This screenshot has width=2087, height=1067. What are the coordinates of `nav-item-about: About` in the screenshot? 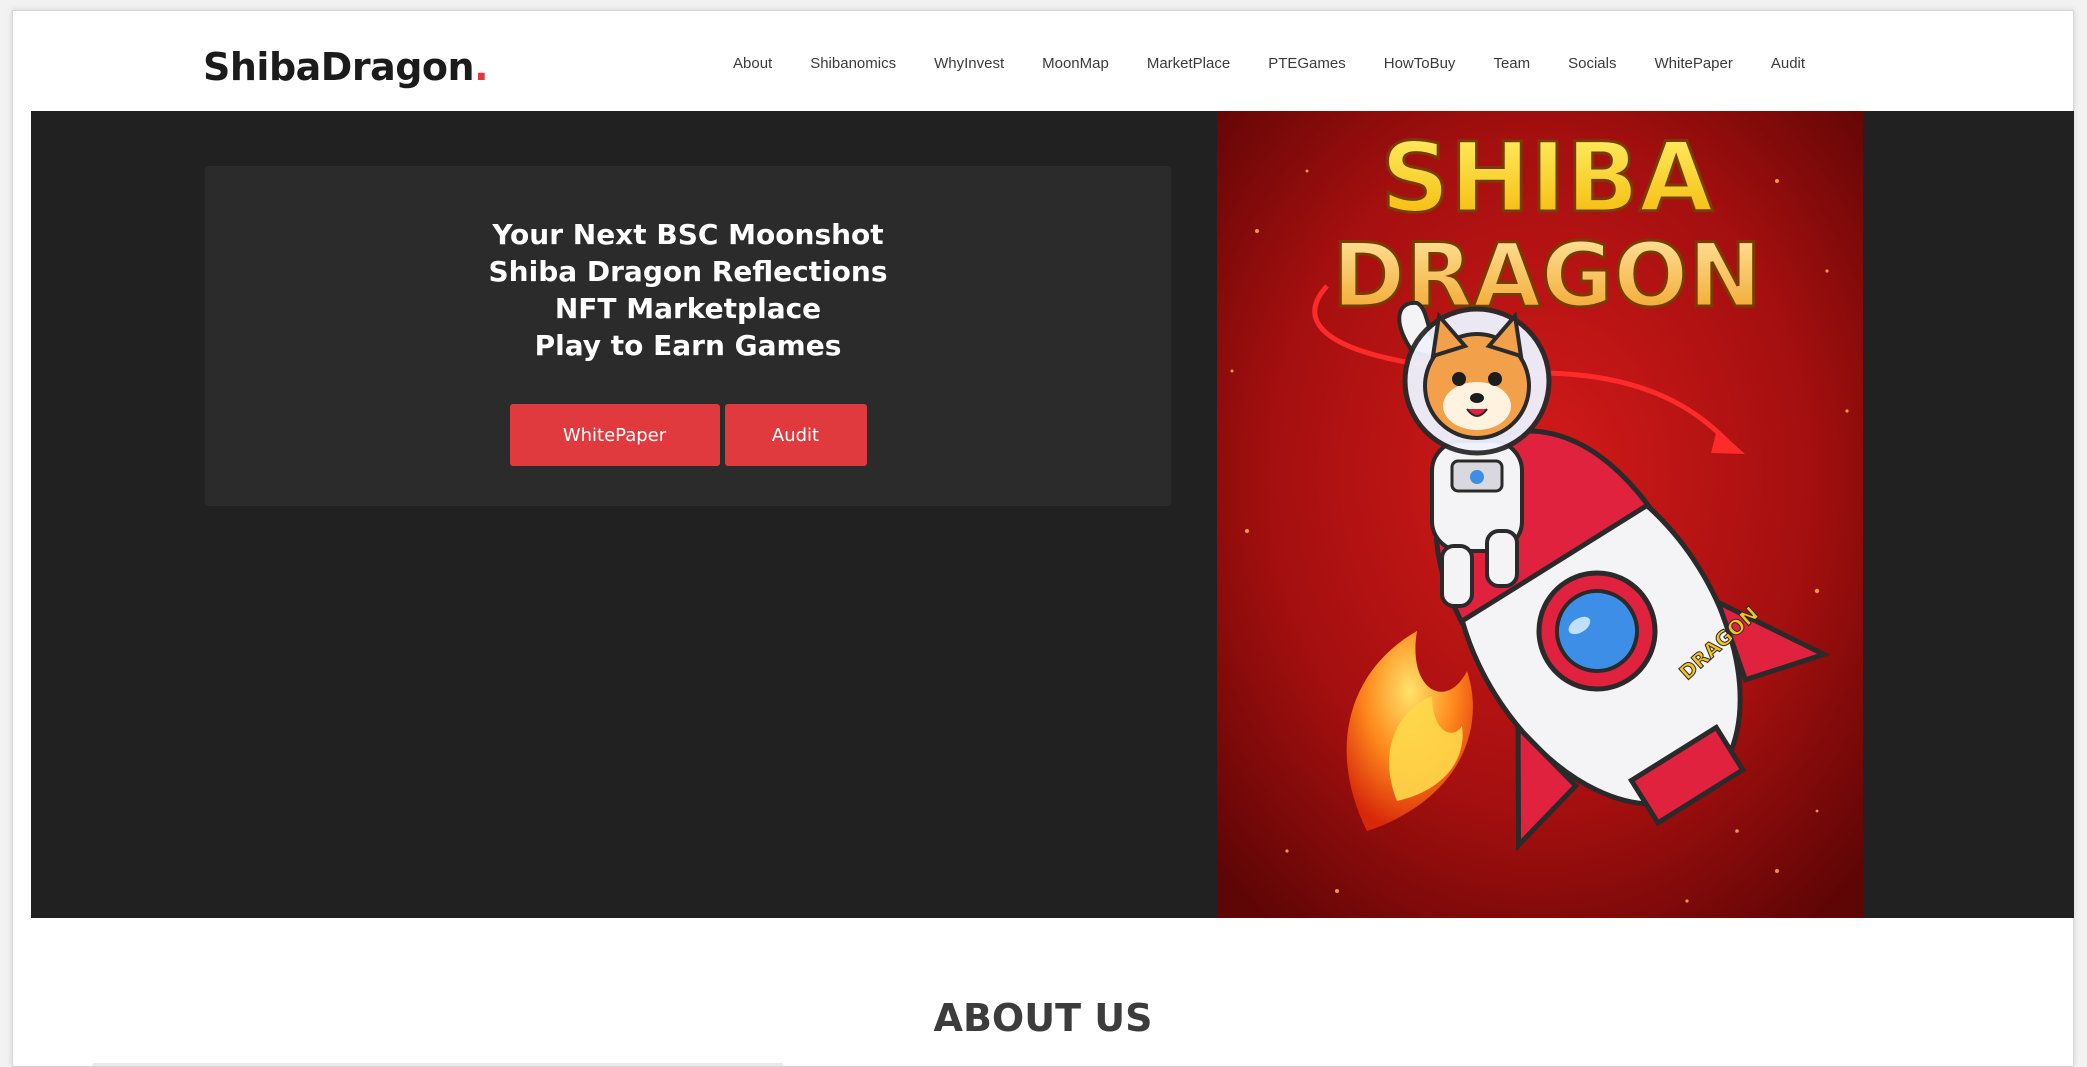 It's located at (752, 63).